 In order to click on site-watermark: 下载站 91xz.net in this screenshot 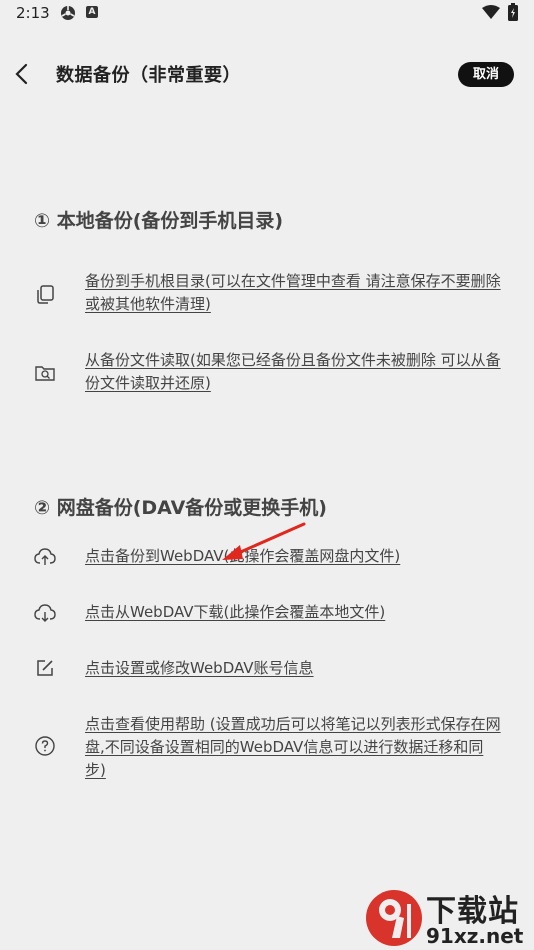, I will do `click(449, 918)`.